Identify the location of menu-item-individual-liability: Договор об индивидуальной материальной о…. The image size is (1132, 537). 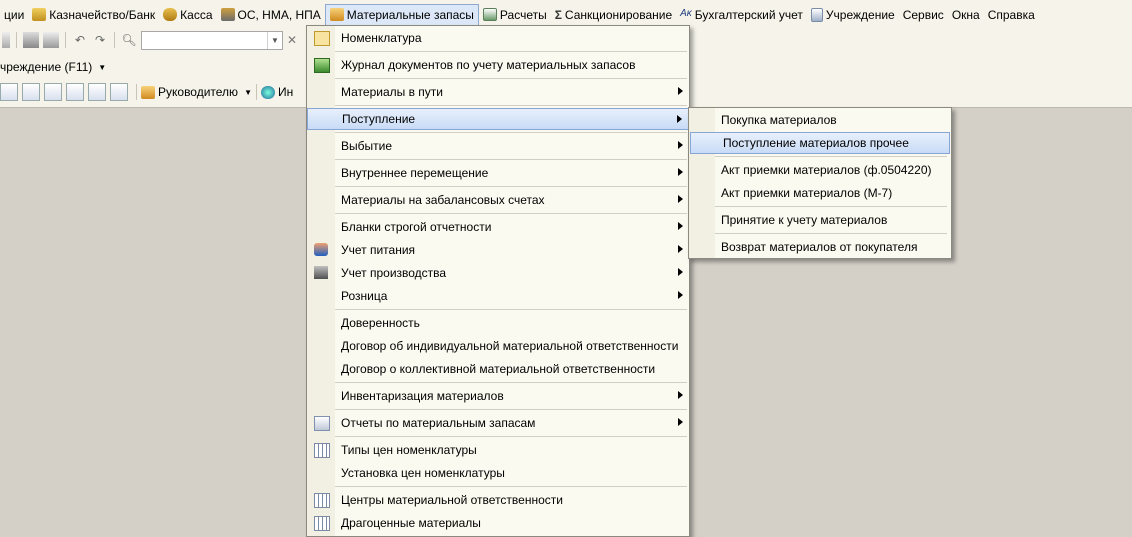
(498, 346).